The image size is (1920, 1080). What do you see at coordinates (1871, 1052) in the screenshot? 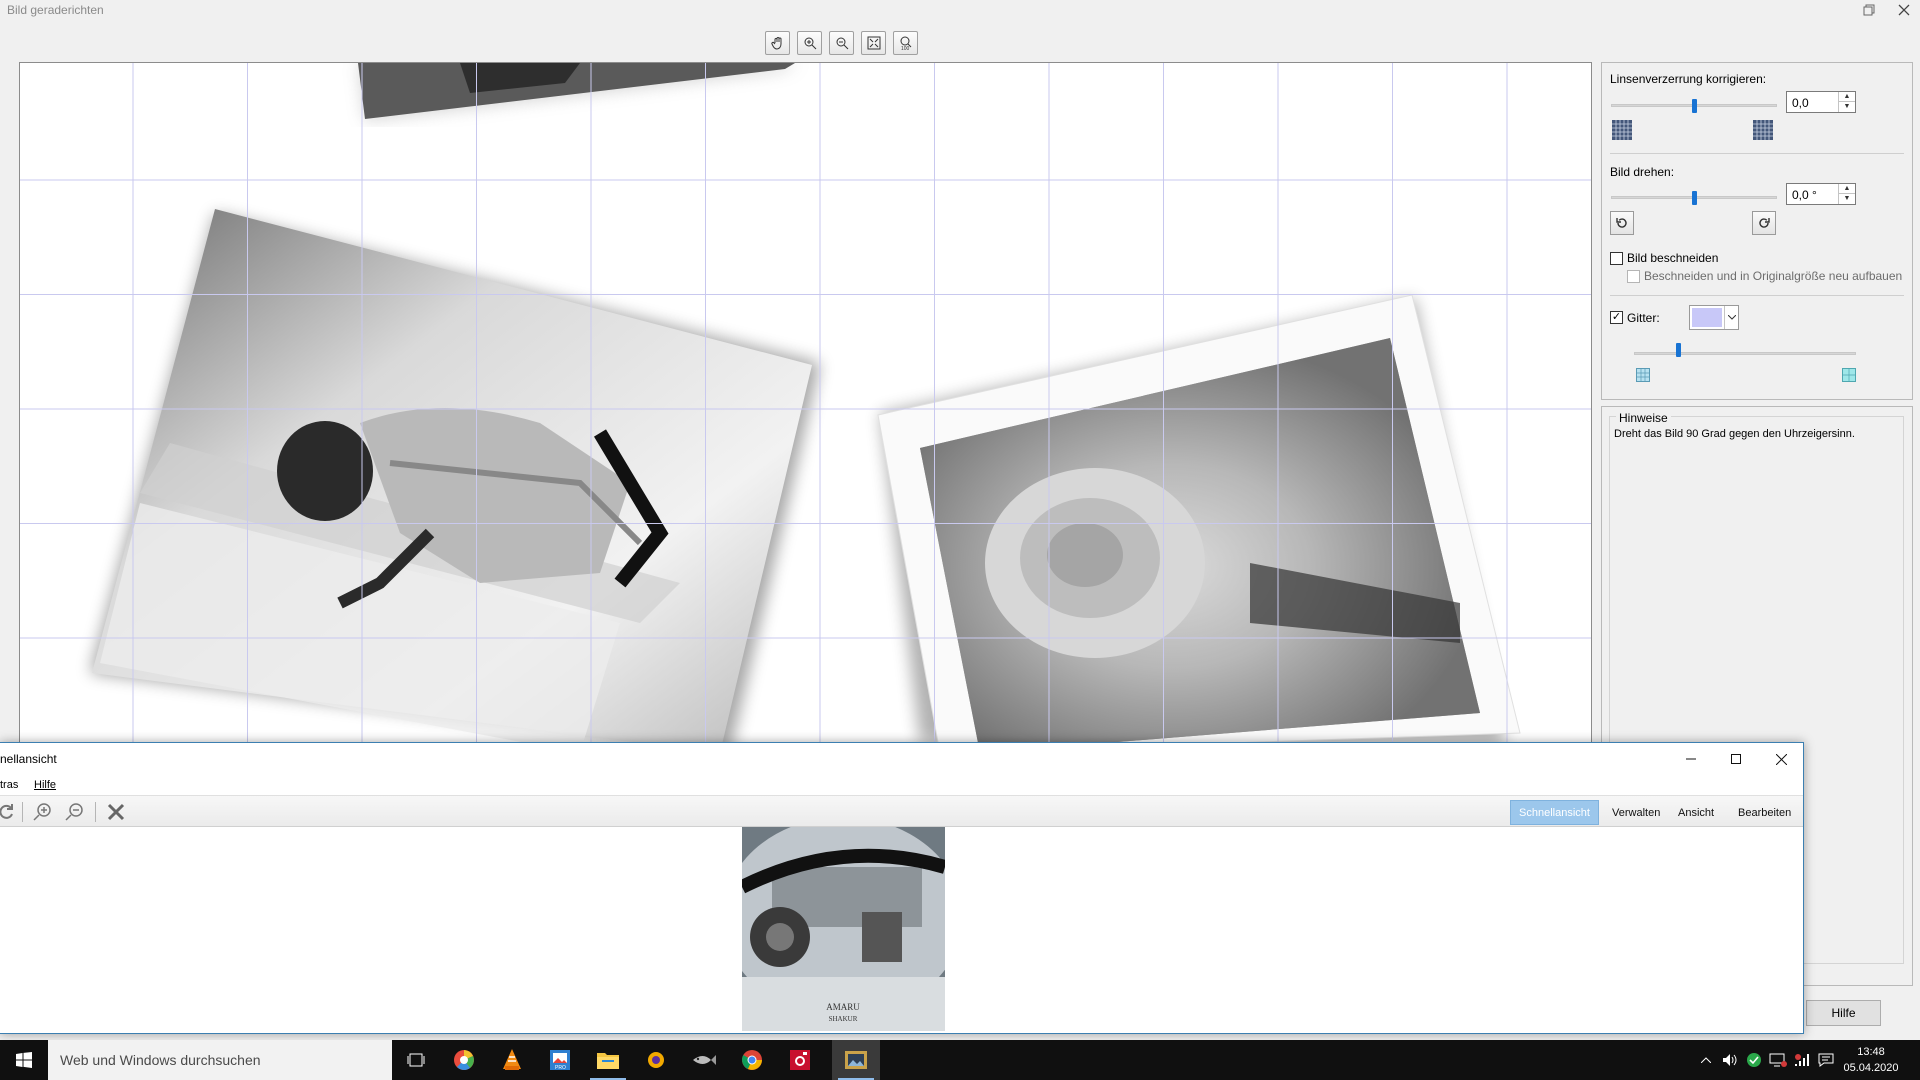
I see `clock-time: 13:48` at bounding box center [1871, 1052].